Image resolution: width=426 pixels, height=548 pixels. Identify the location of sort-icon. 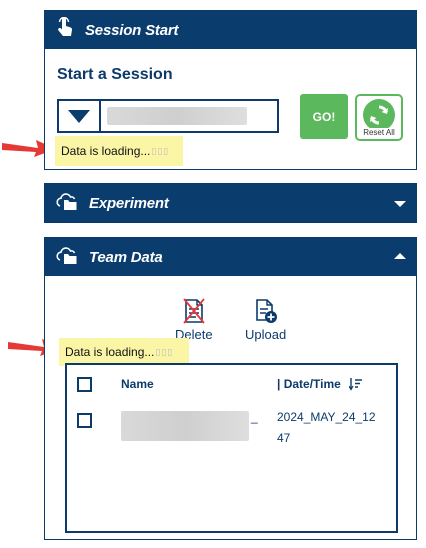
(355, 386).